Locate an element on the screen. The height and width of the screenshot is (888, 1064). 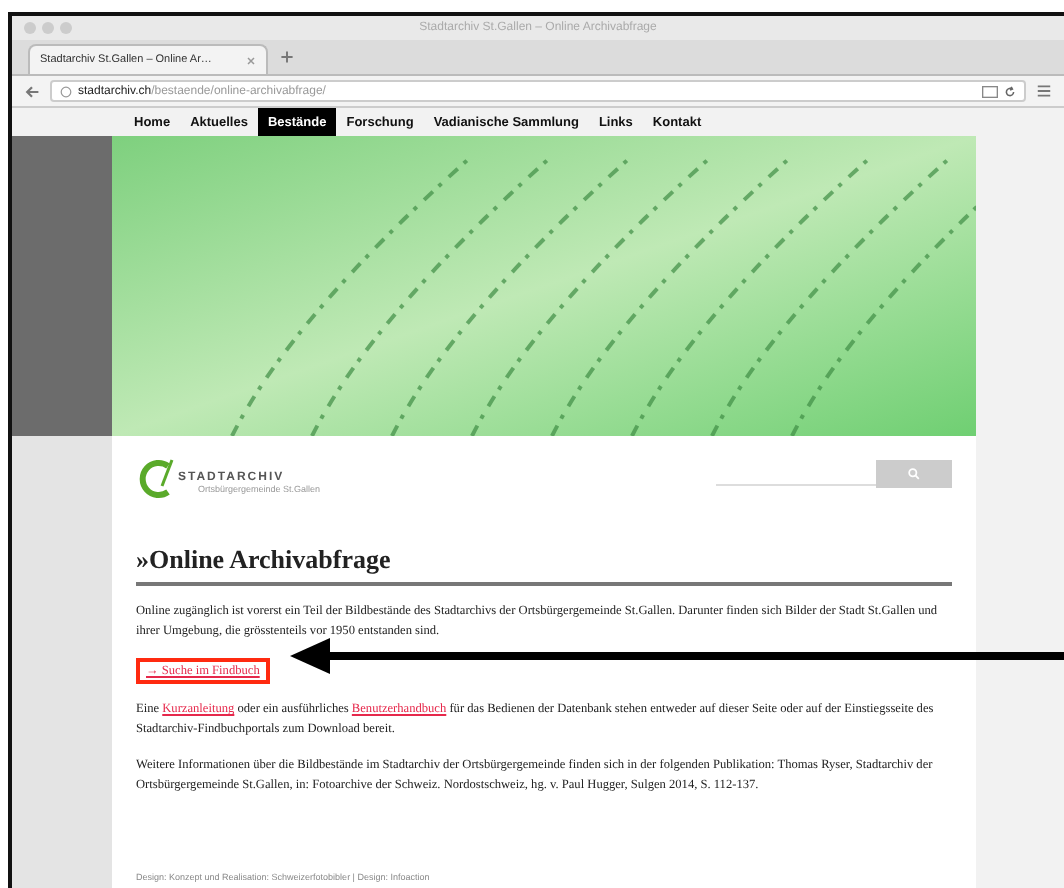
search-icon is located at coordinates (914, 474).